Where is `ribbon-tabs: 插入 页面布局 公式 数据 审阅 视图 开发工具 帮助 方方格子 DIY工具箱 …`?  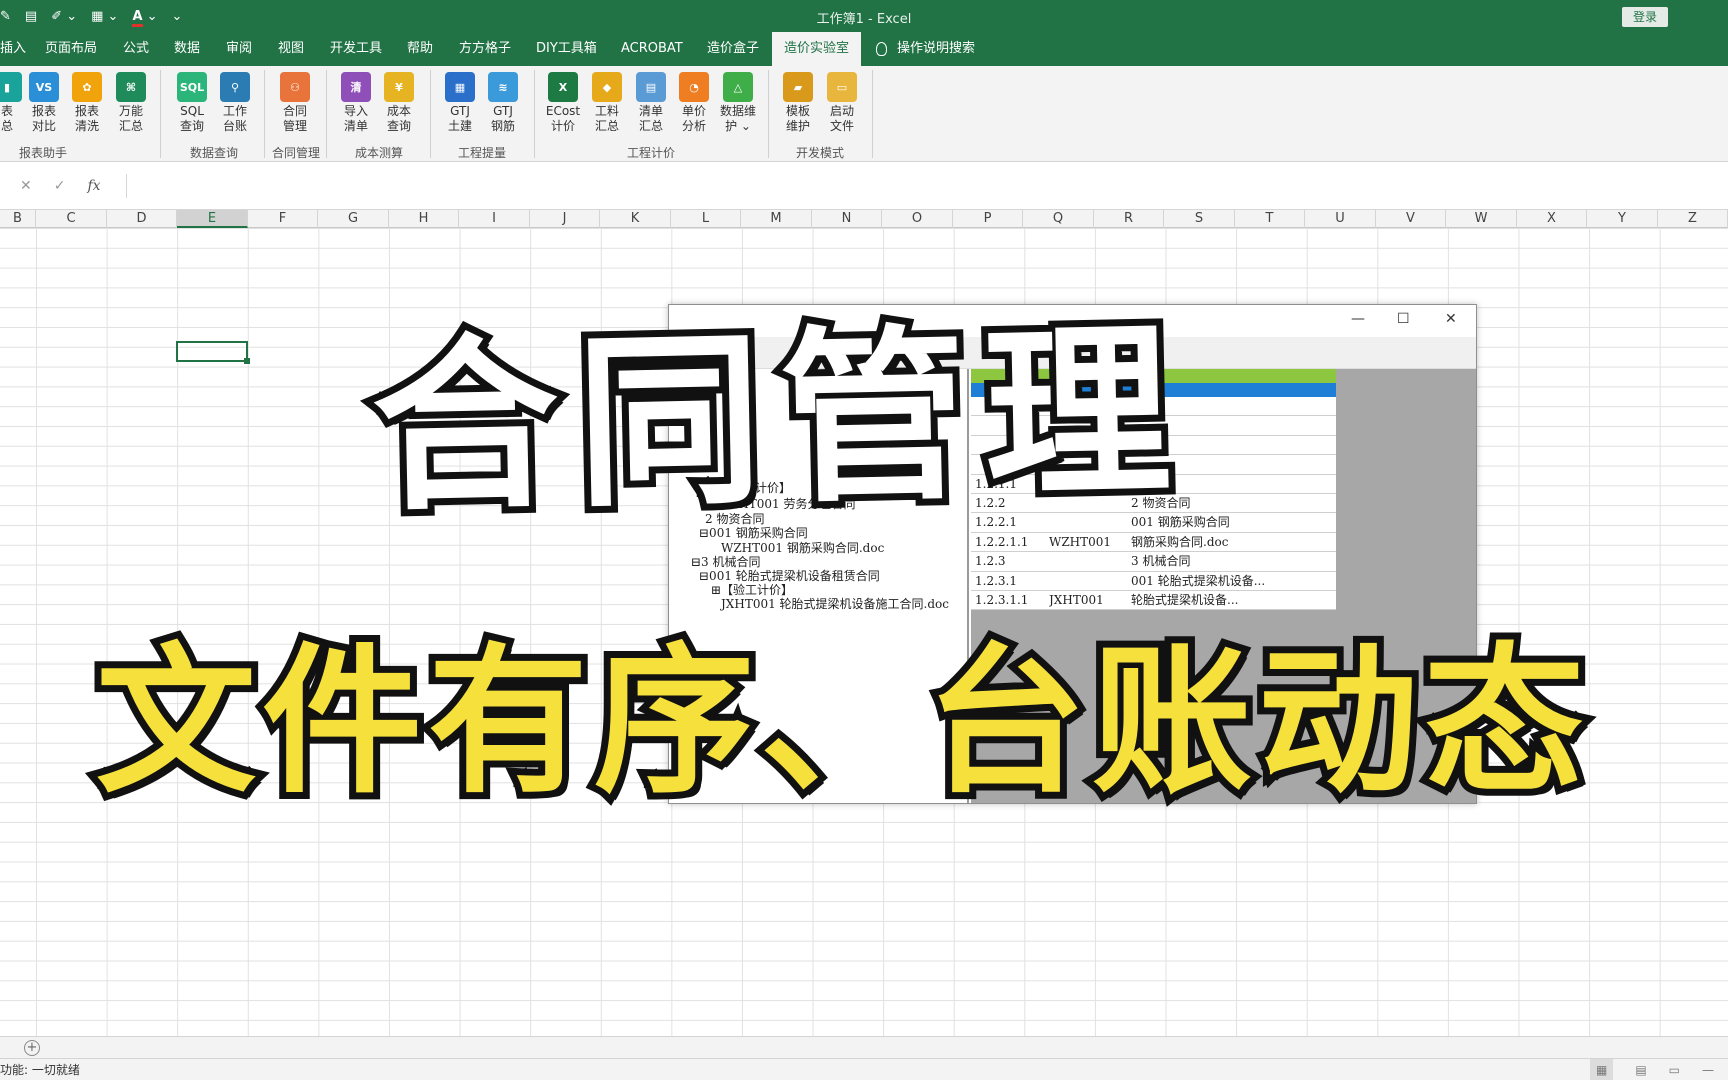 ribbon-tabs: 插入 页面布局 公式 数据 审阅 视图 开发工具 帮助 方方格子 DIY工具箱 … is located at coordinates (864, 49).